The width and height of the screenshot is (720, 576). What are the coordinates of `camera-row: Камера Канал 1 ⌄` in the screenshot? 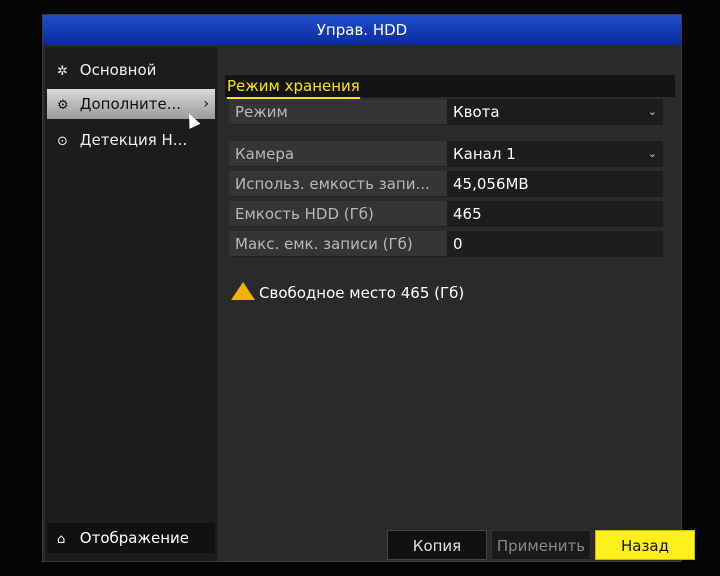 It's located at (446, 154).